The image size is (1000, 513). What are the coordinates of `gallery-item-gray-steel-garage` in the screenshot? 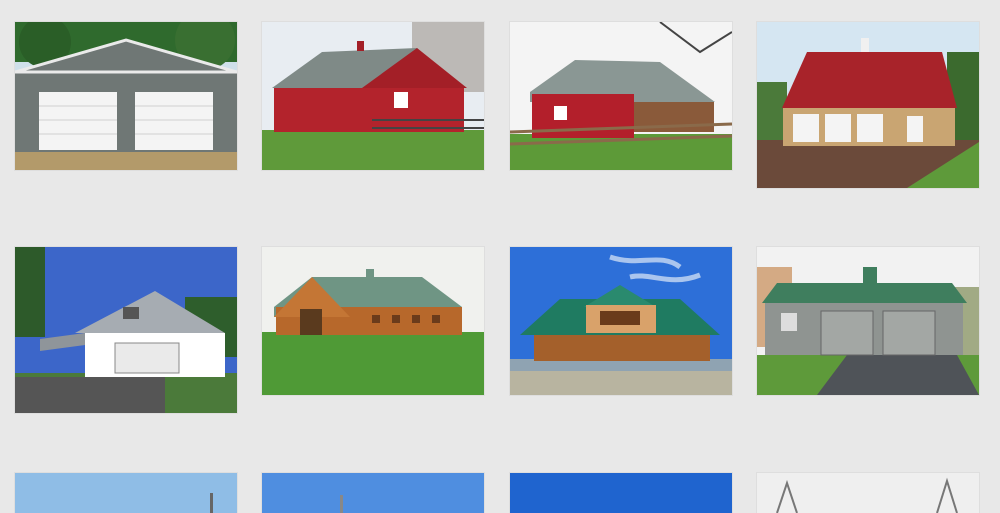 It's located at (126, 96).